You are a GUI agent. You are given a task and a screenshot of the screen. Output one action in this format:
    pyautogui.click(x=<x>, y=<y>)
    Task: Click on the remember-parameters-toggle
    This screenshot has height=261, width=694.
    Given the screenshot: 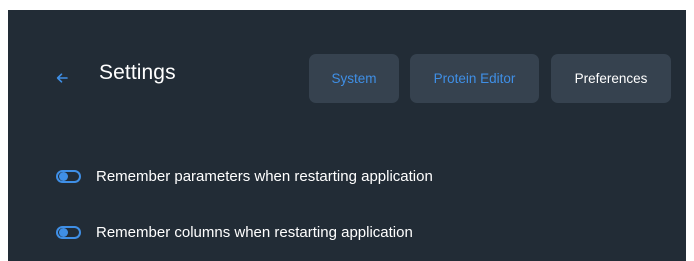 What is the action you would take?
    pyautogui.click(x=68, y=176)
    